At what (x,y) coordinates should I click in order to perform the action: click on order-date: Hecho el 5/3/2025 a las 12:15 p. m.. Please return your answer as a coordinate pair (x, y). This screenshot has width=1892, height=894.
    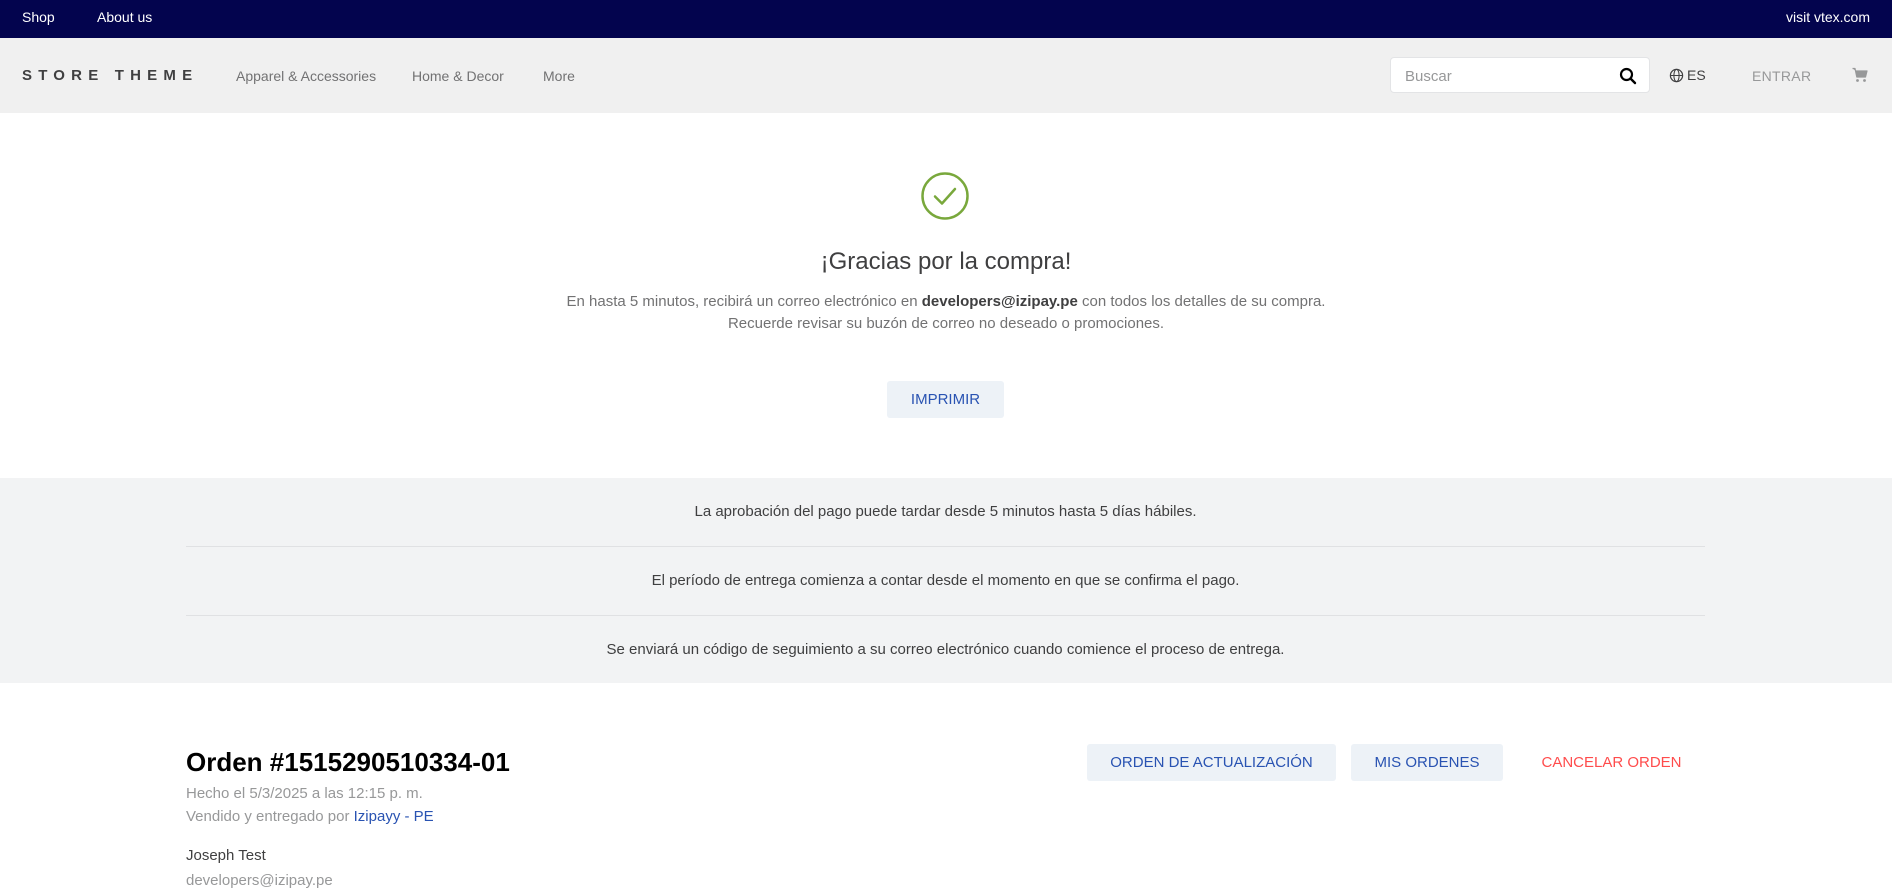
    Looking at the image, I should click on (304, 793).